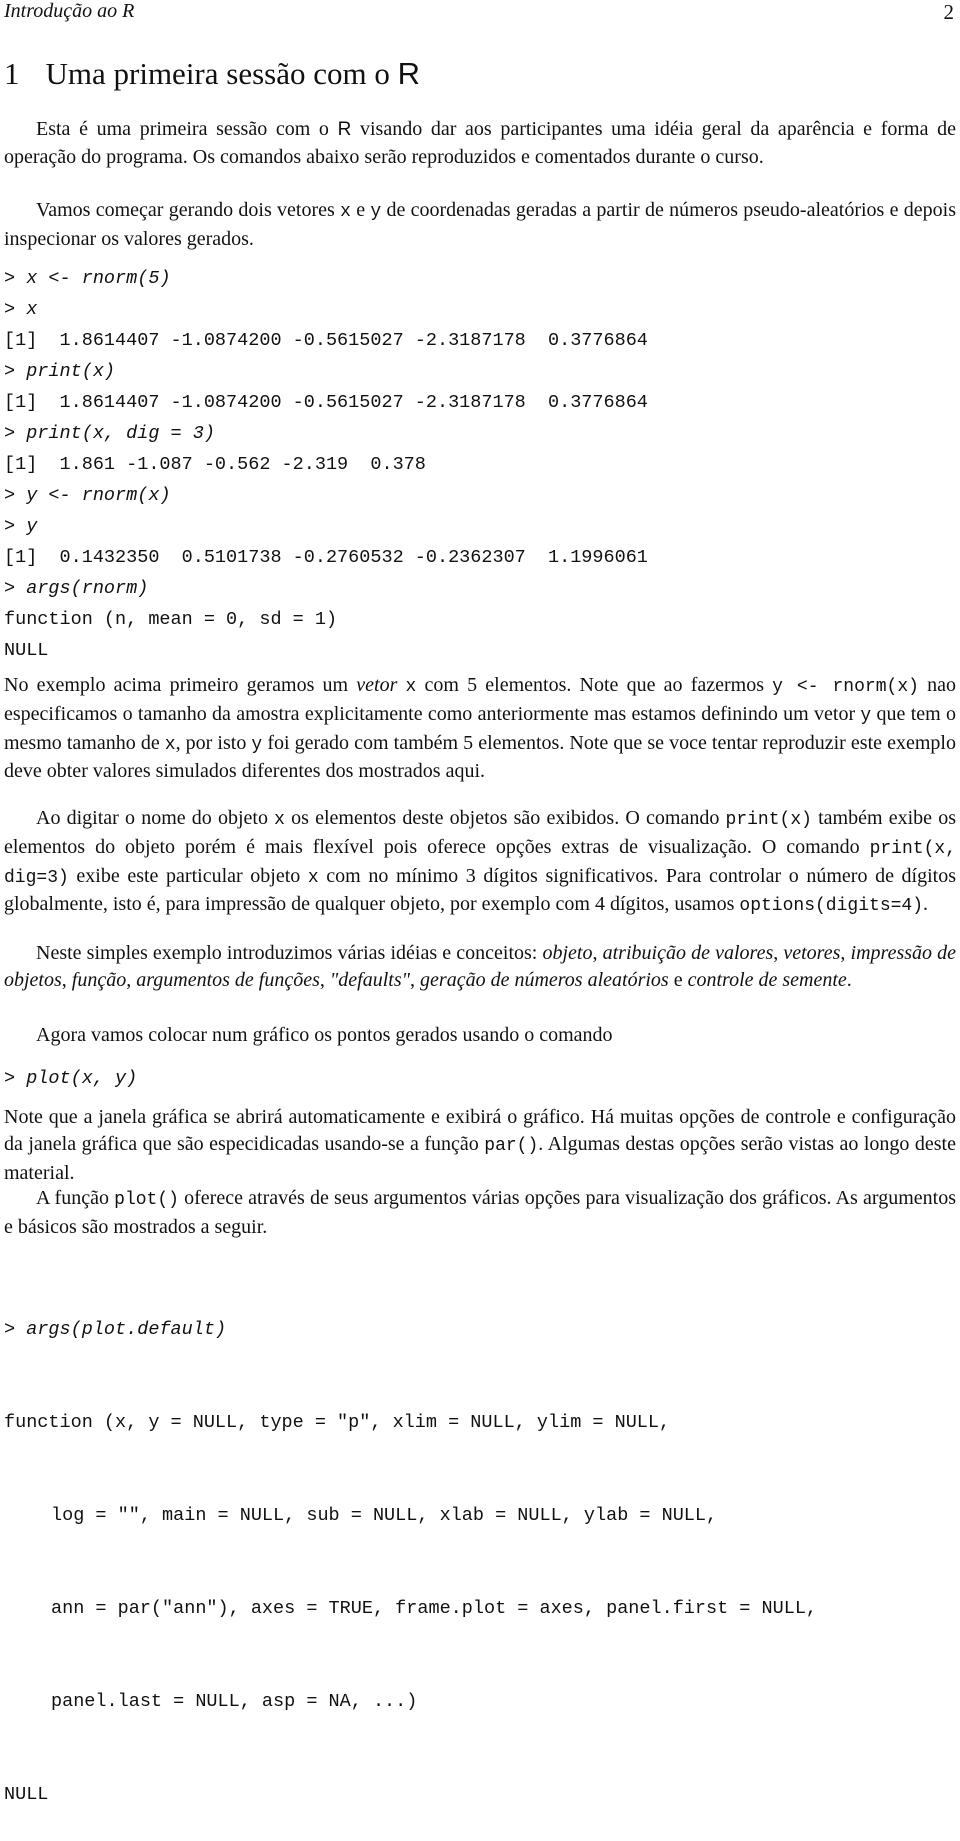 Image resolution: width=960 pixels, height=1841 pixels. I want to click on emph-term: vetores, so click(812, 953).